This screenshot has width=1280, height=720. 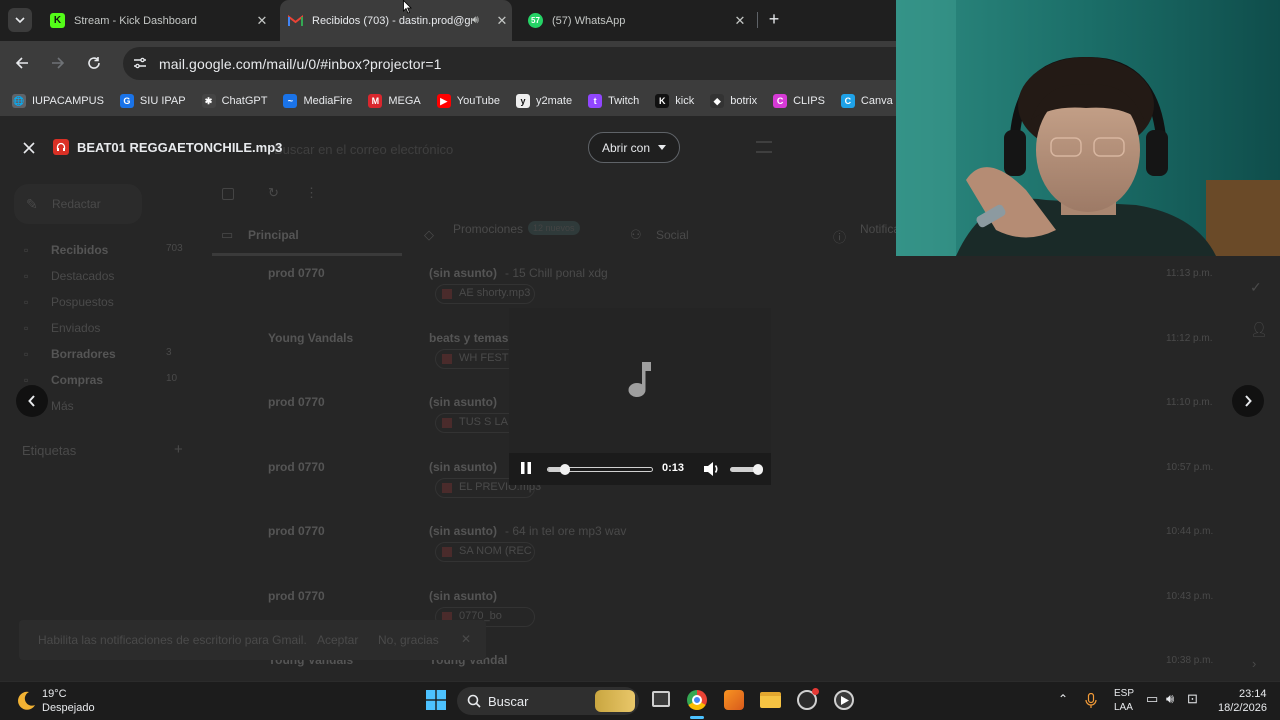 What do you see at coordinates (162, 101) in the screenshot?
I see `bookmark-label: SIU IPAP` at bounding box center [162, 101].